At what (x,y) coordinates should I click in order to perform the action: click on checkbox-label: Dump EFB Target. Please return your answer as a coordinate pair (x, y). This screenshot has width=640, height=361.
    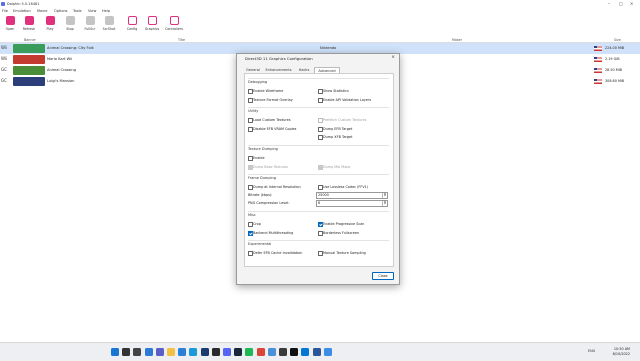
    Looking at the image, I should click on (338, 129).